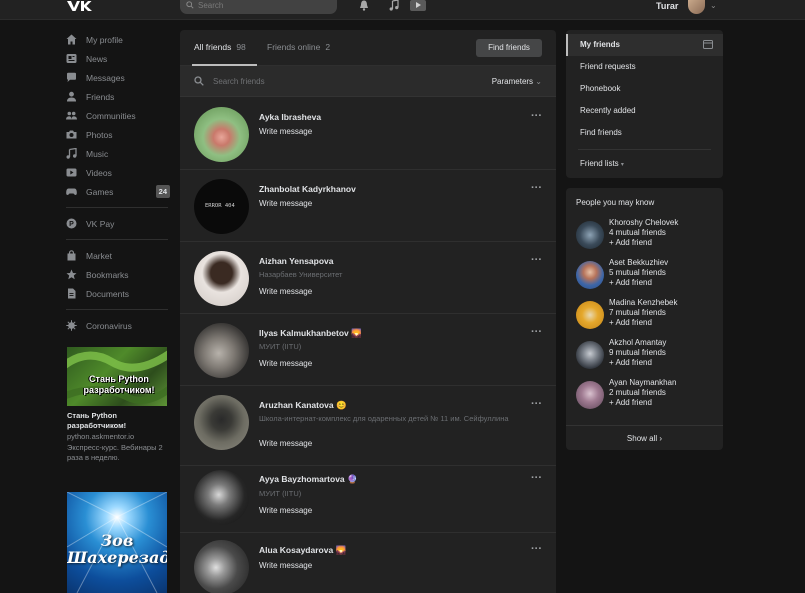 This screenshot has width=805, height=593. I want to click on sidebar-item-messages: Messages, so click(118, 77).